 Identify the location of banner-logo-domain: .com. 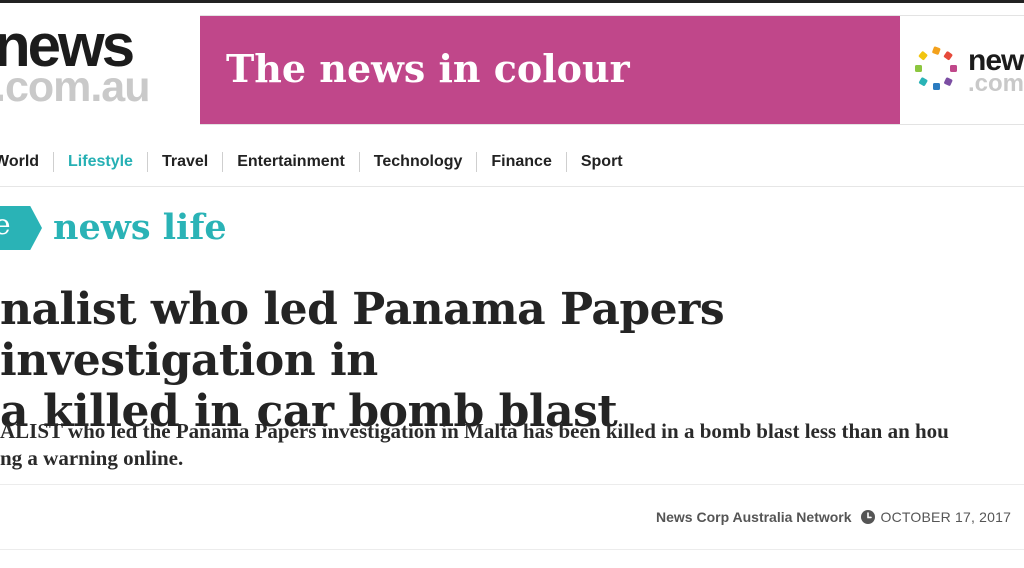
(996, 83).